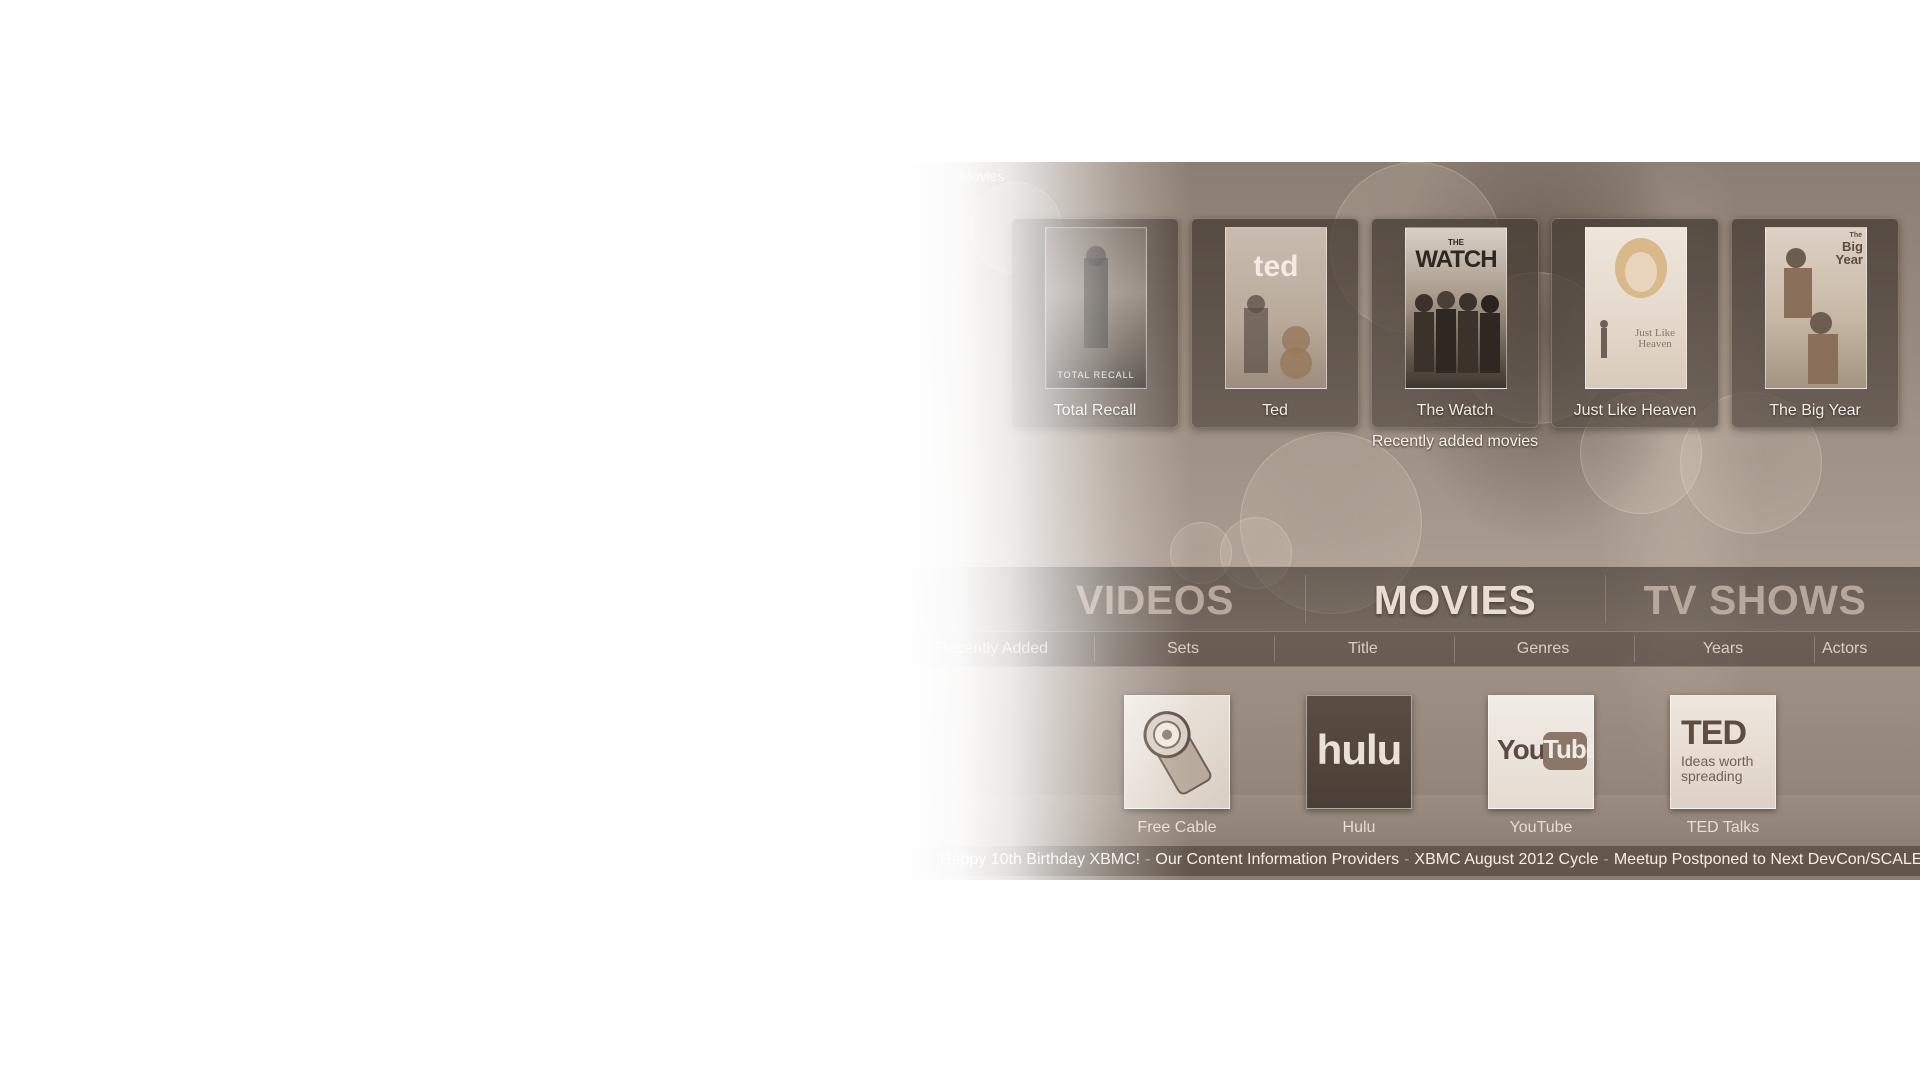 This screenshot has width=1920, height=1080. Describe the element at coordinates (1276, 266) in the screenshot. I see `poster-title-text: ted` at that location.